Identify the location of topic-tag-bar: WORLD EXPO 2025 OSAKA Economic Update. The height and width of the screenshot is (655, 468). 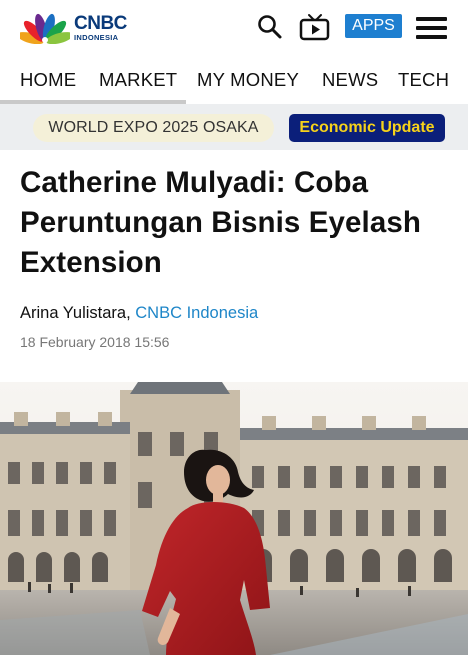
(234, 127).